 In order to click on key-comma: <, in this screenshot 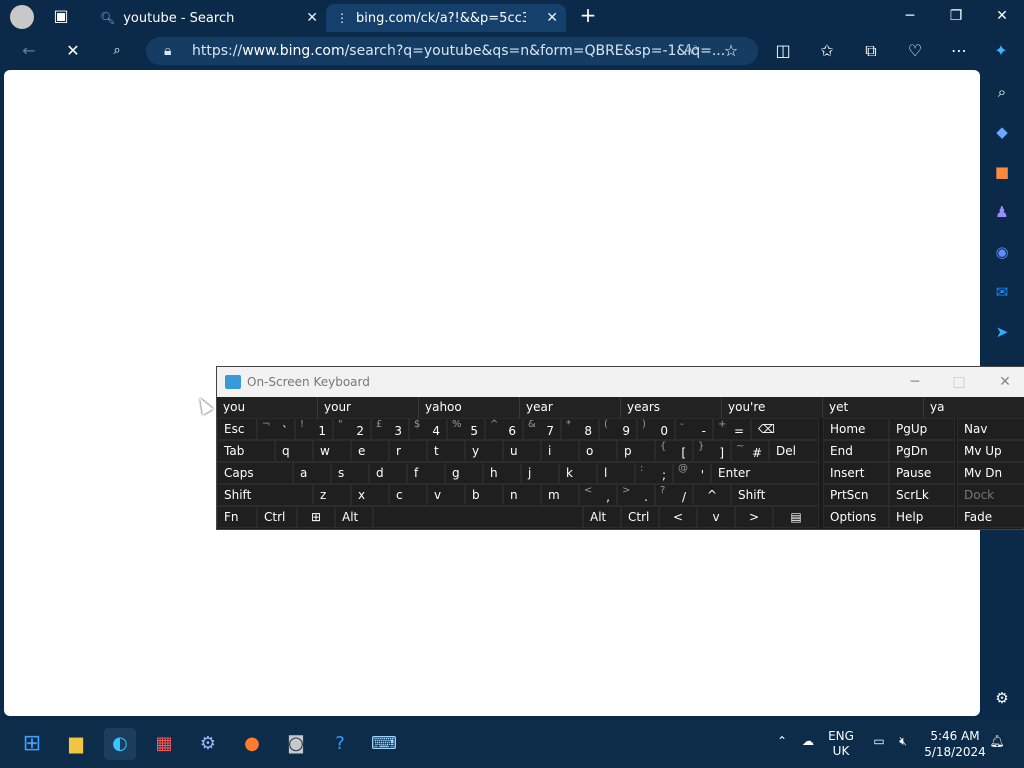, I will do `click(598, 495)`.